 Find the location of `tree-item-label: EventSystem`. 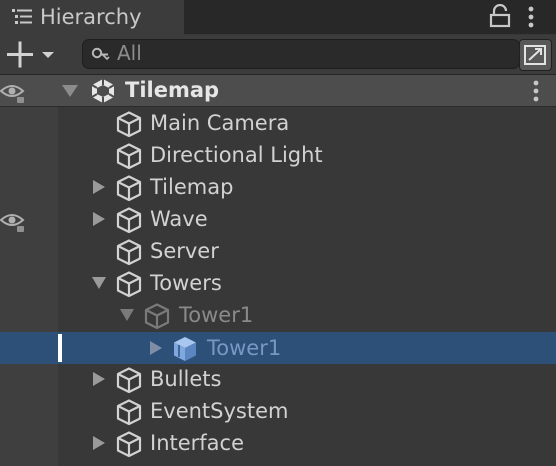

tree-item-label: EventSystem is located at coordinates (219, 411).